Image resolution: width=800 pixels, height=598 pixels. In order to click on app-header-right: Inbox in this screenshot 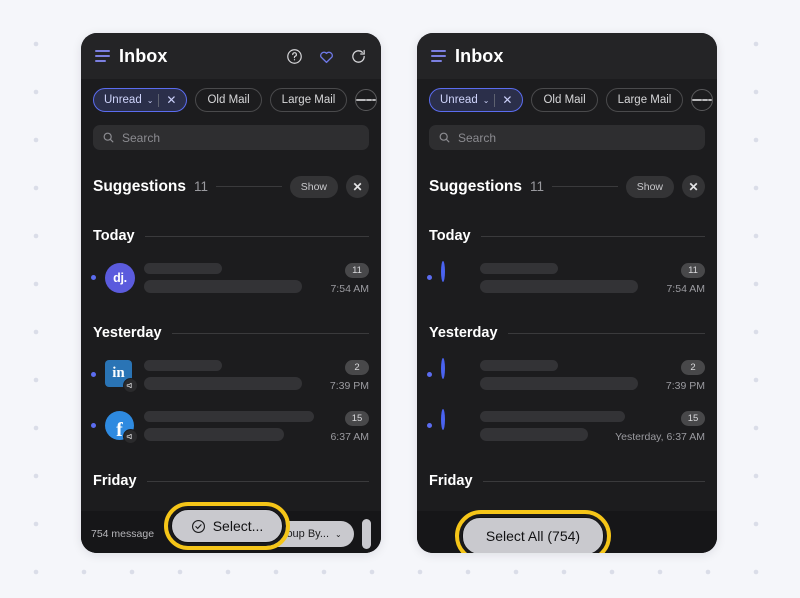, I will do `click(567, 56)`.